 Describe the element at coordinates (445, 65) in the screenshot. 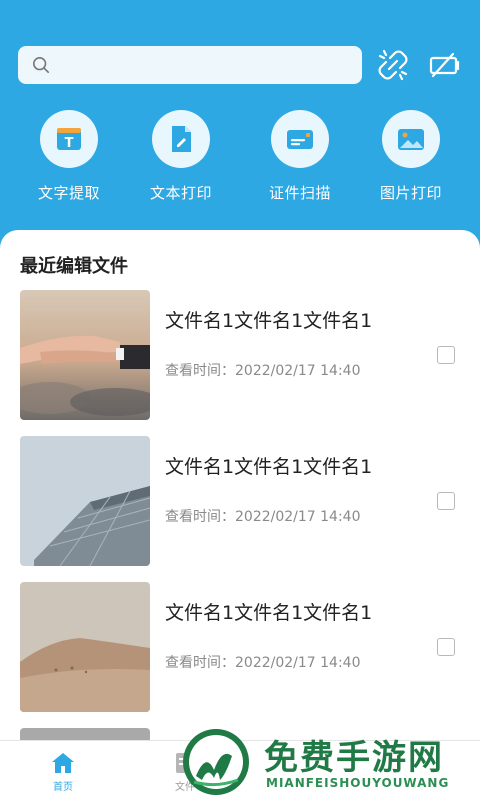

I see `battery-off-icon` at that location.